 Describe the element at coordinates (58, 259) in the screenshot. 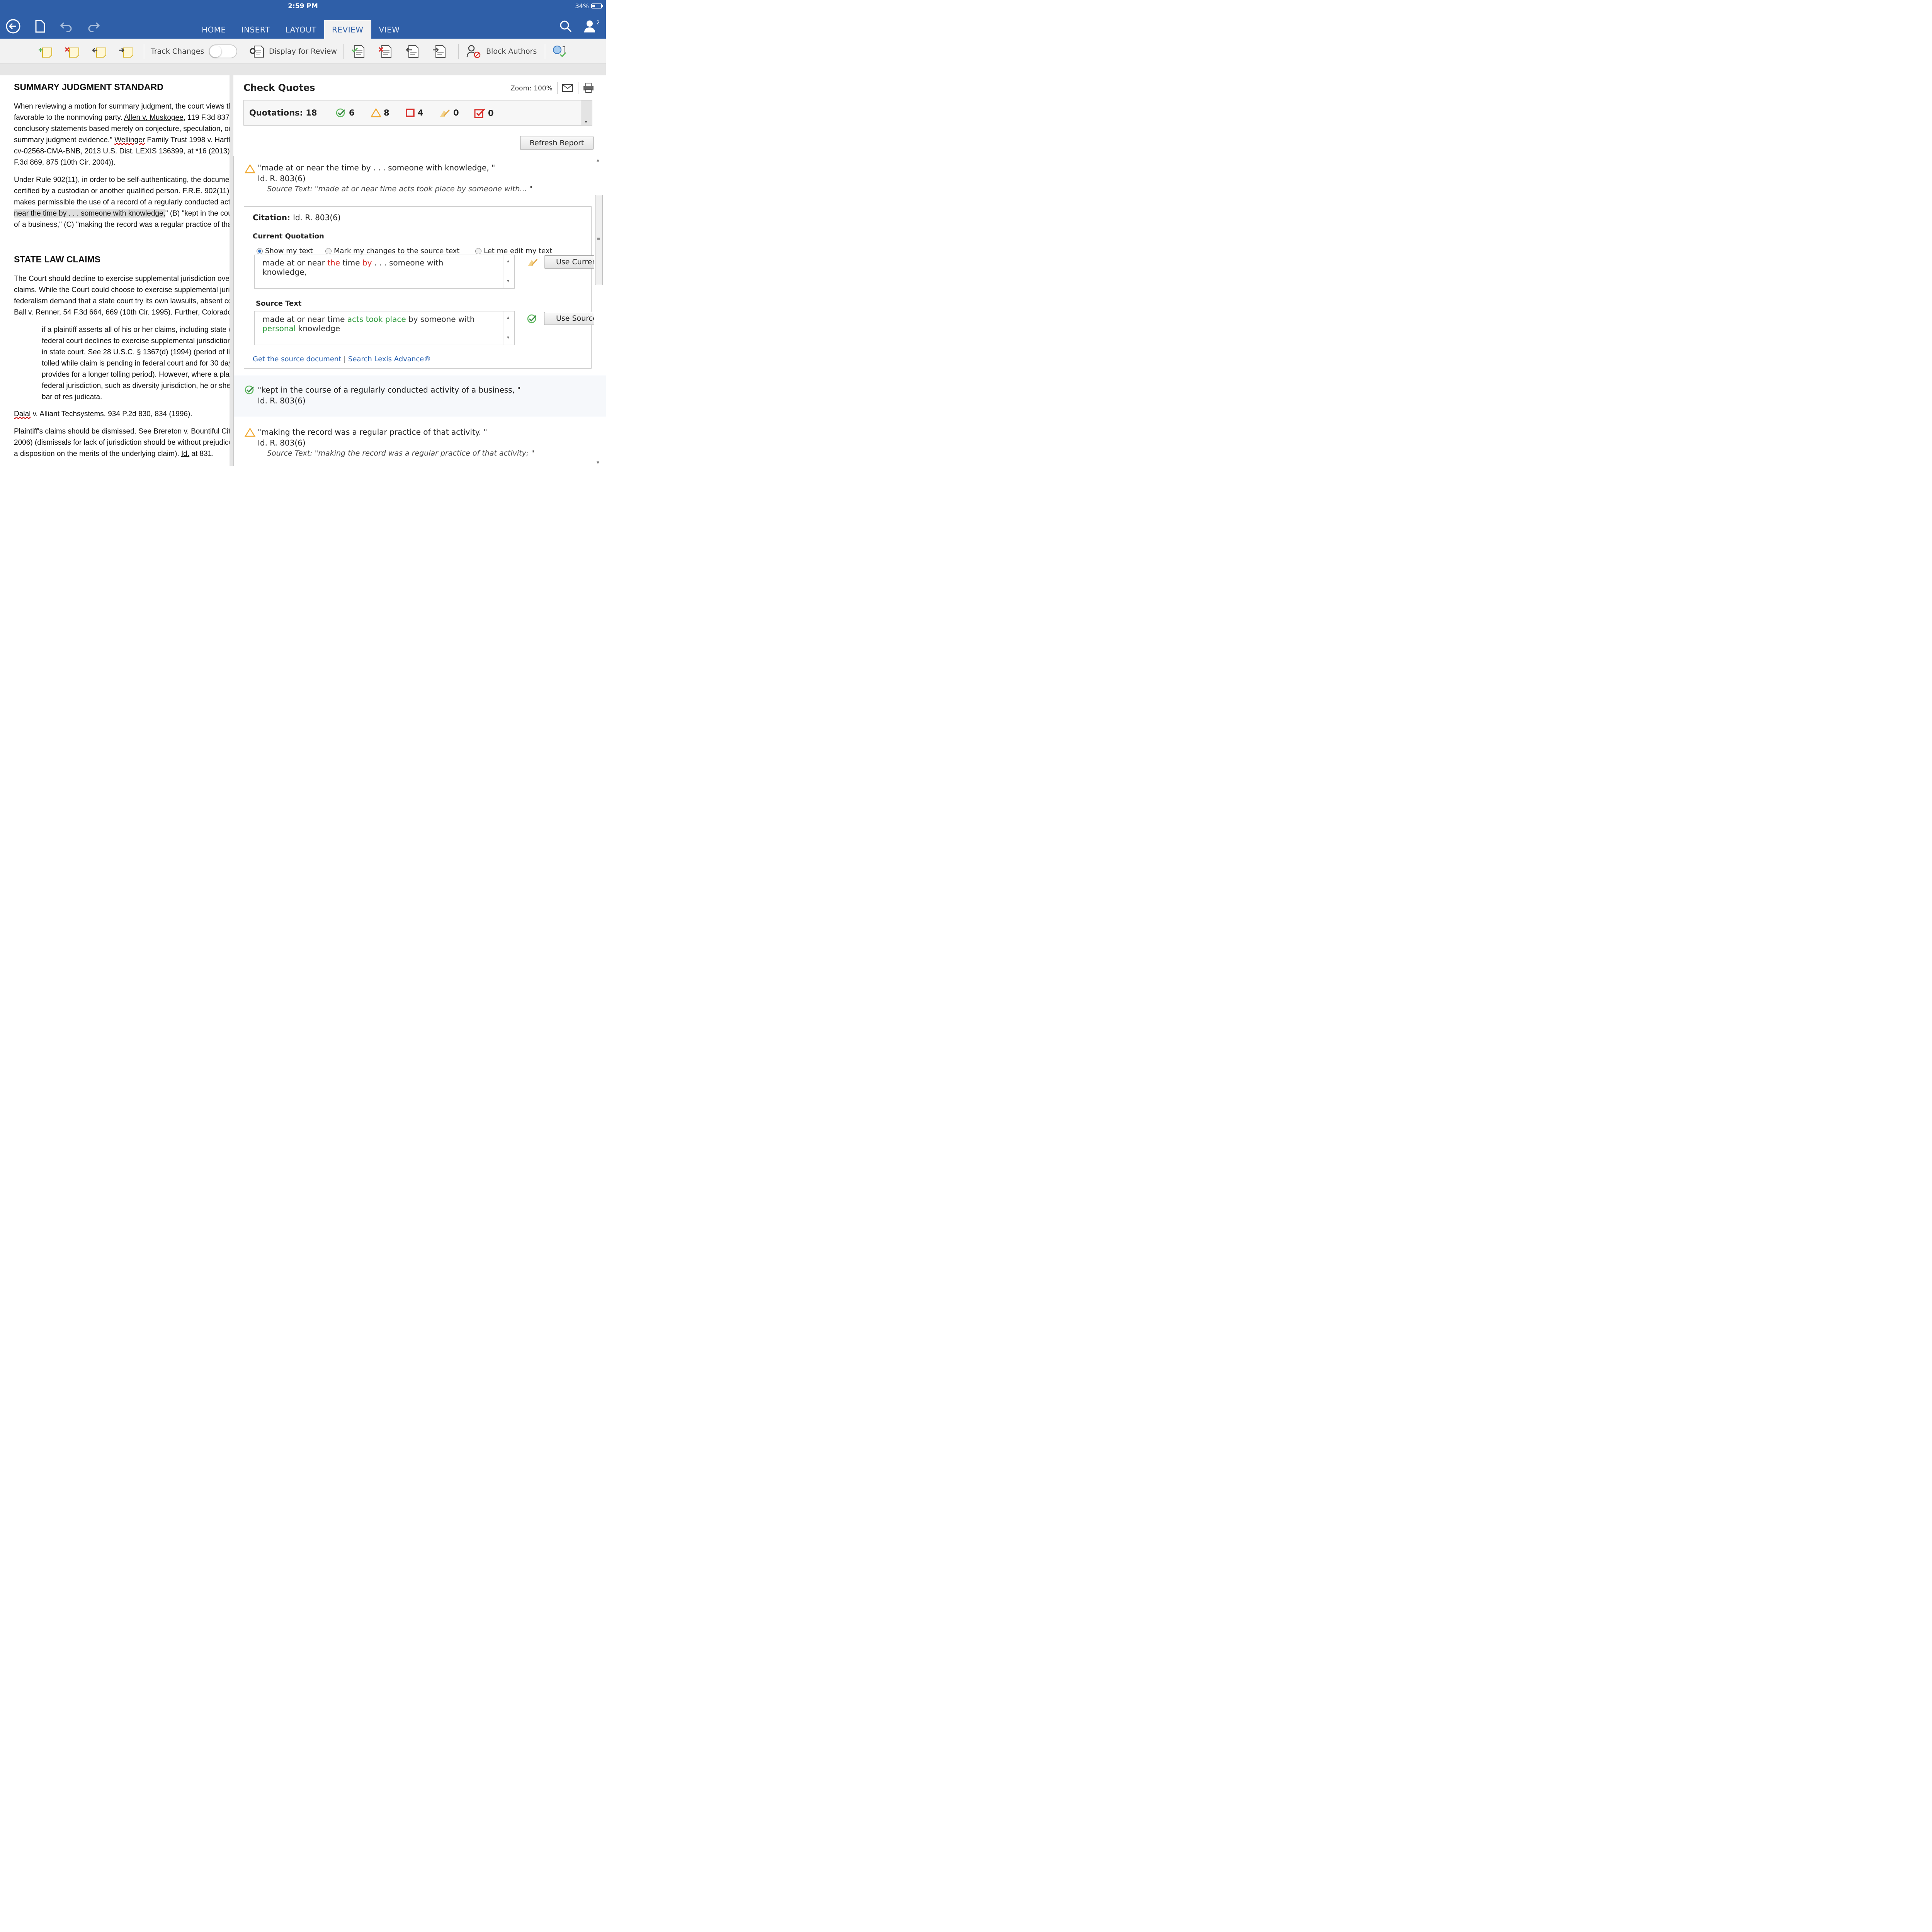

I see `heading-state-law-claims: STATE LAW CLAIMS` at that location.